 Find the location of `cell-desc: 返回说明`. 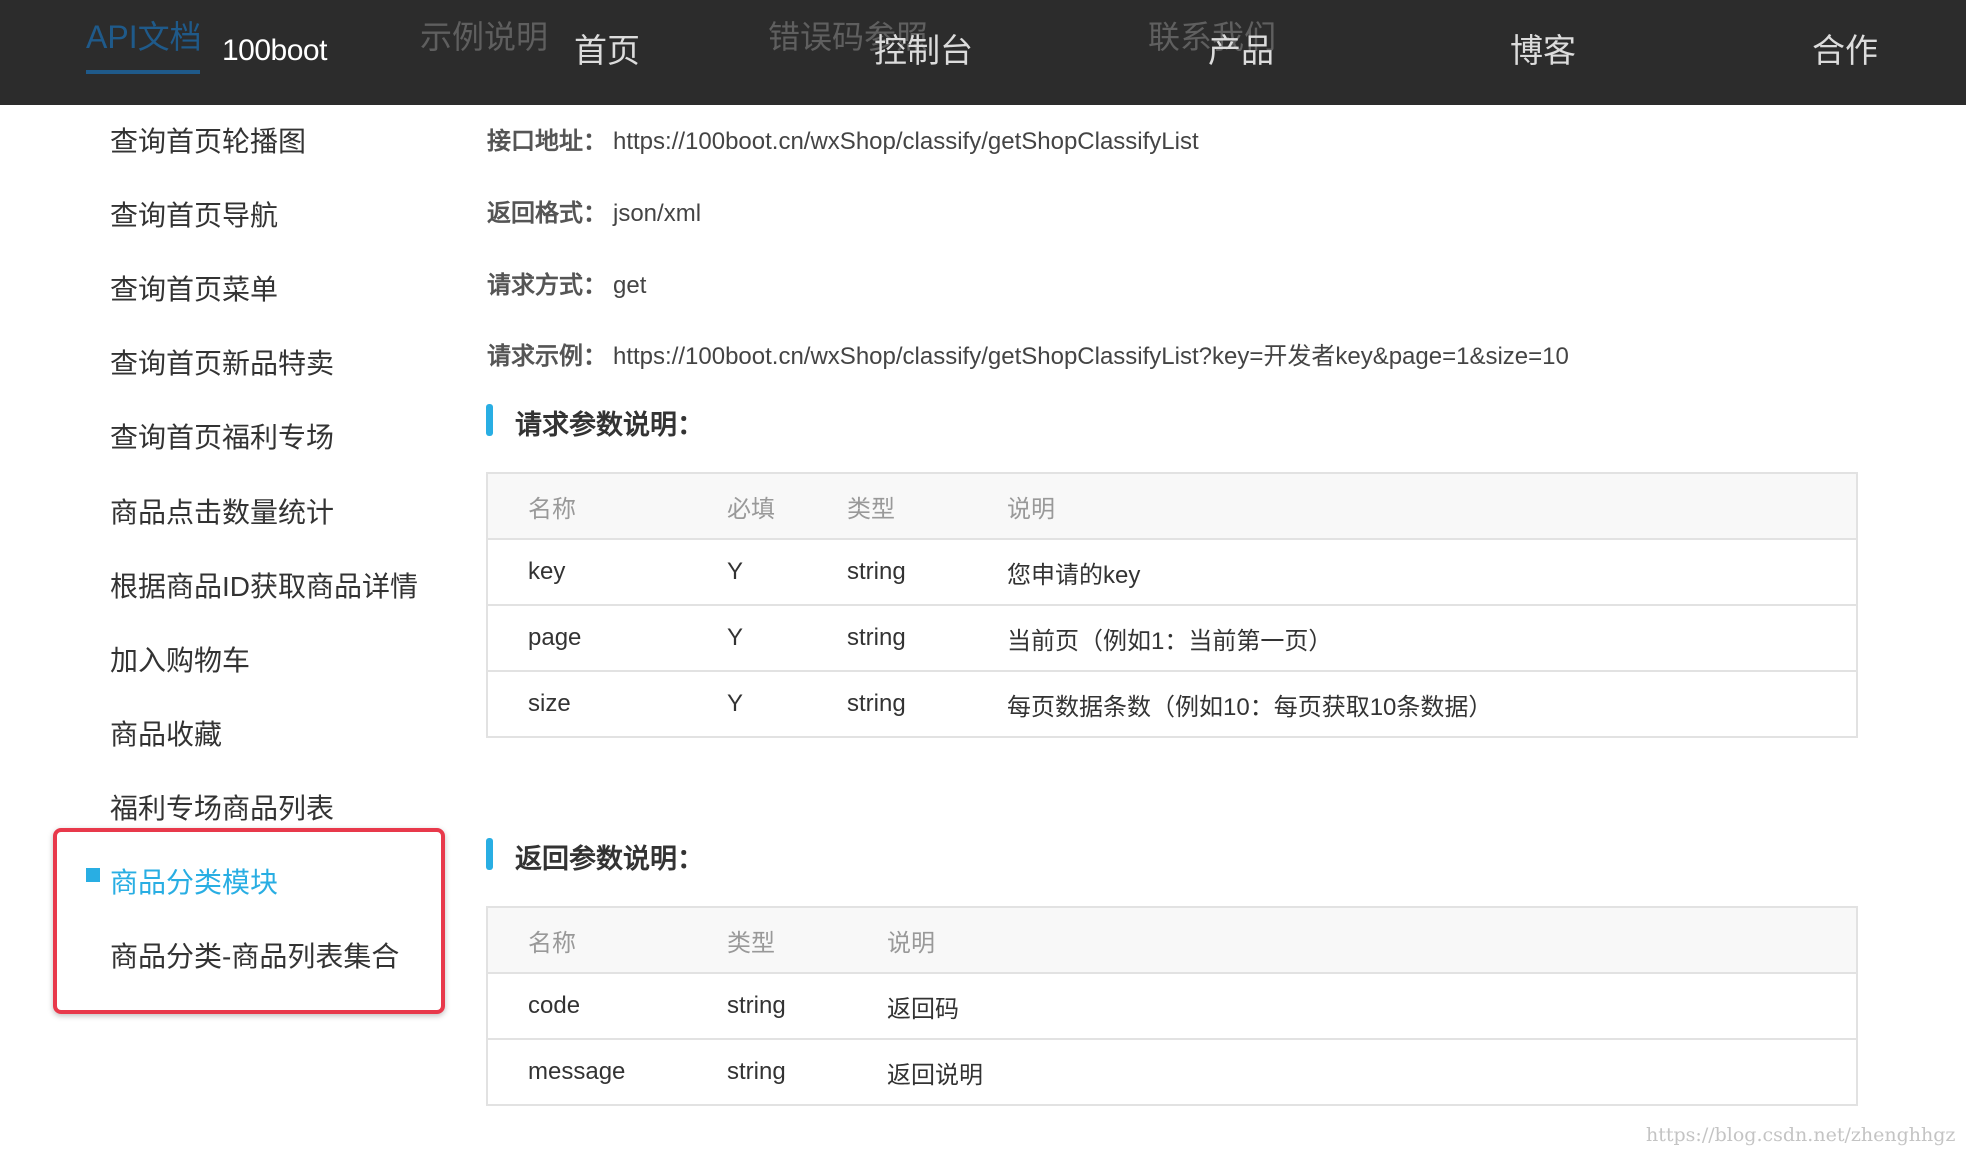

cell-desc: 返回说明 is located at coordinates (935, 1075).